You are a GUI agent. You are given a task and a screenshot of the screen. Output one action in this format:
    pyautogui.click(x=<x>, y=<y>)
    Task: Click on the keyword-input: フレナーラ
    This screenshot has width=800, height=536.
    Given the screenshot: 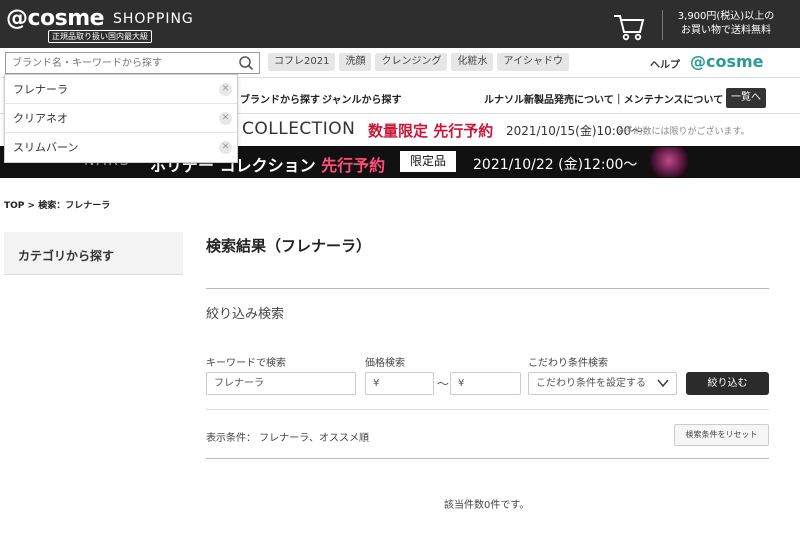 What is the action you would take?
    pyautogui.click(x=281, y=383)
    